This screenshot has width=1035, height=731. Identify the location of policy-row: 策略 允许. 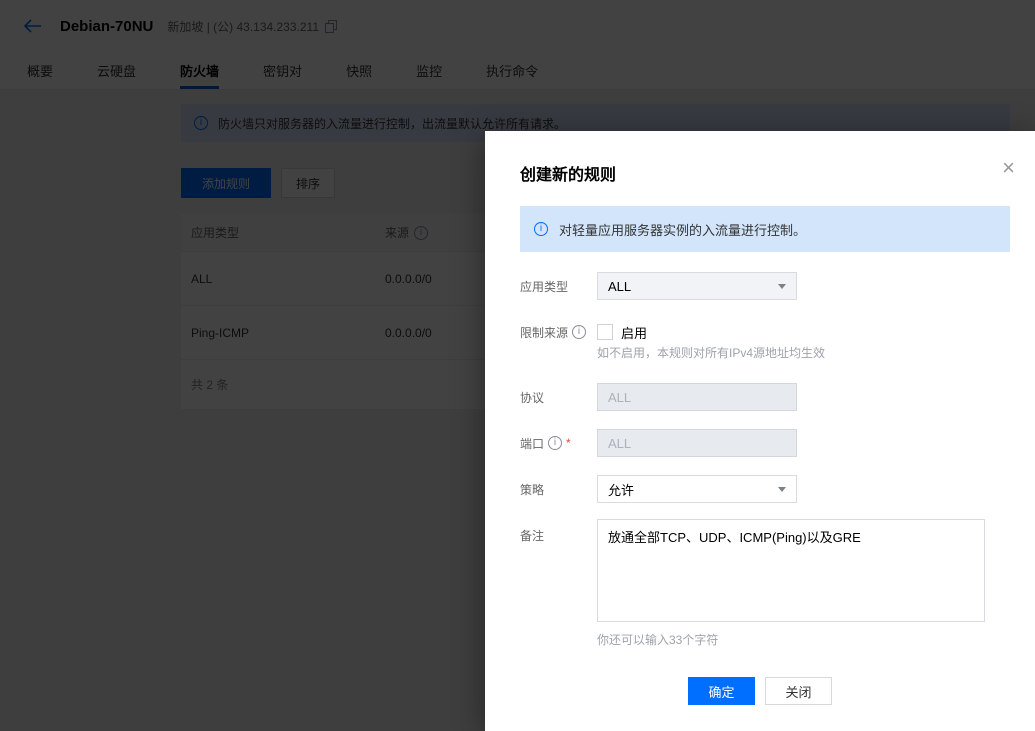
(658, 489).